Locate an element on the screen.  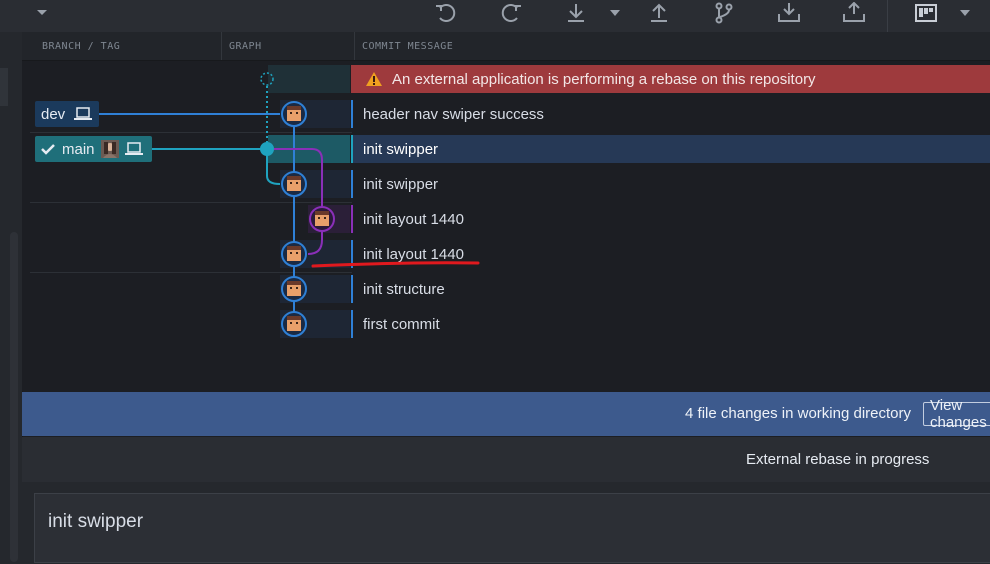
lane-purple is located at coordinates (298, 201).